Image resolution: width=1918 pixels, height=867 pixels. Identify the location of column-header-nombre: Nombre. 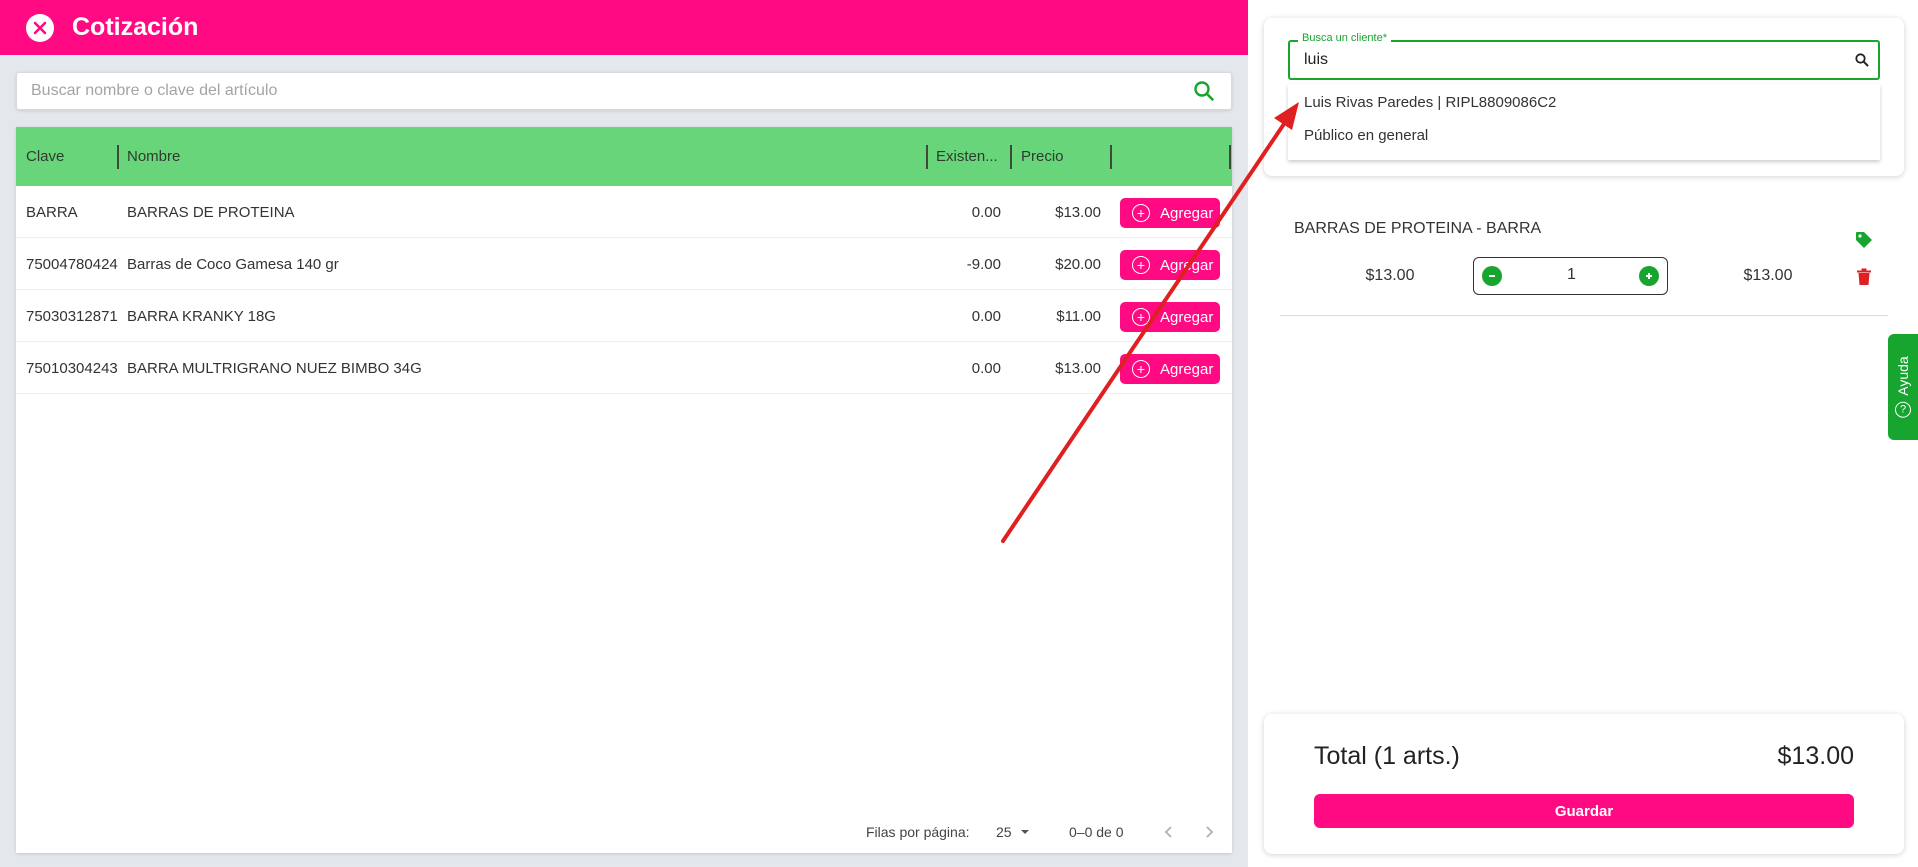
(153, 156).